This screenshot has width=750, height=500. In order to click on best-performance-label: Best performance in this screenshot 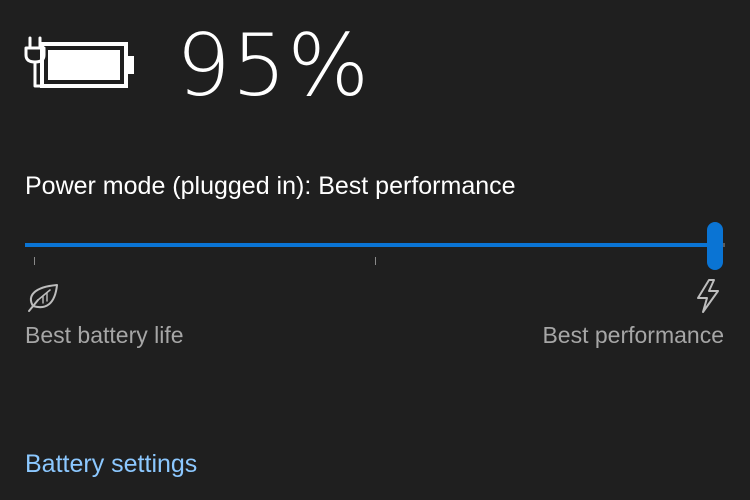, I will do `click(633, 335)`.